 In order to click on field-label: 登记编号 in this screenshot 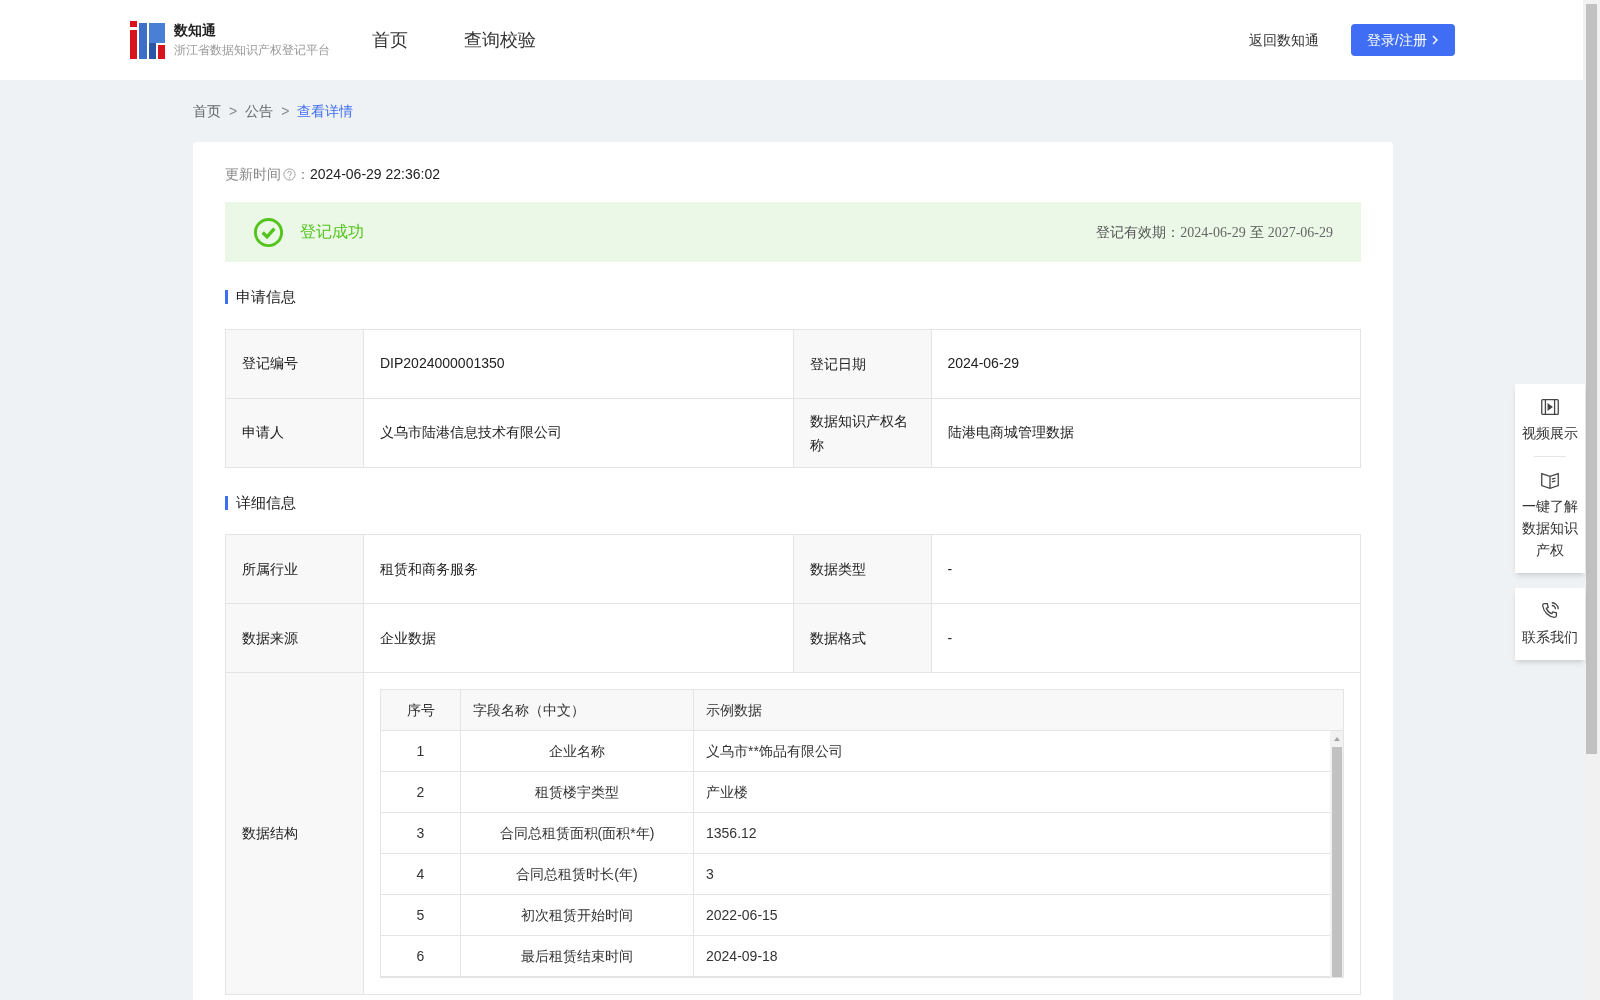, I will do `click(270, 363)`.